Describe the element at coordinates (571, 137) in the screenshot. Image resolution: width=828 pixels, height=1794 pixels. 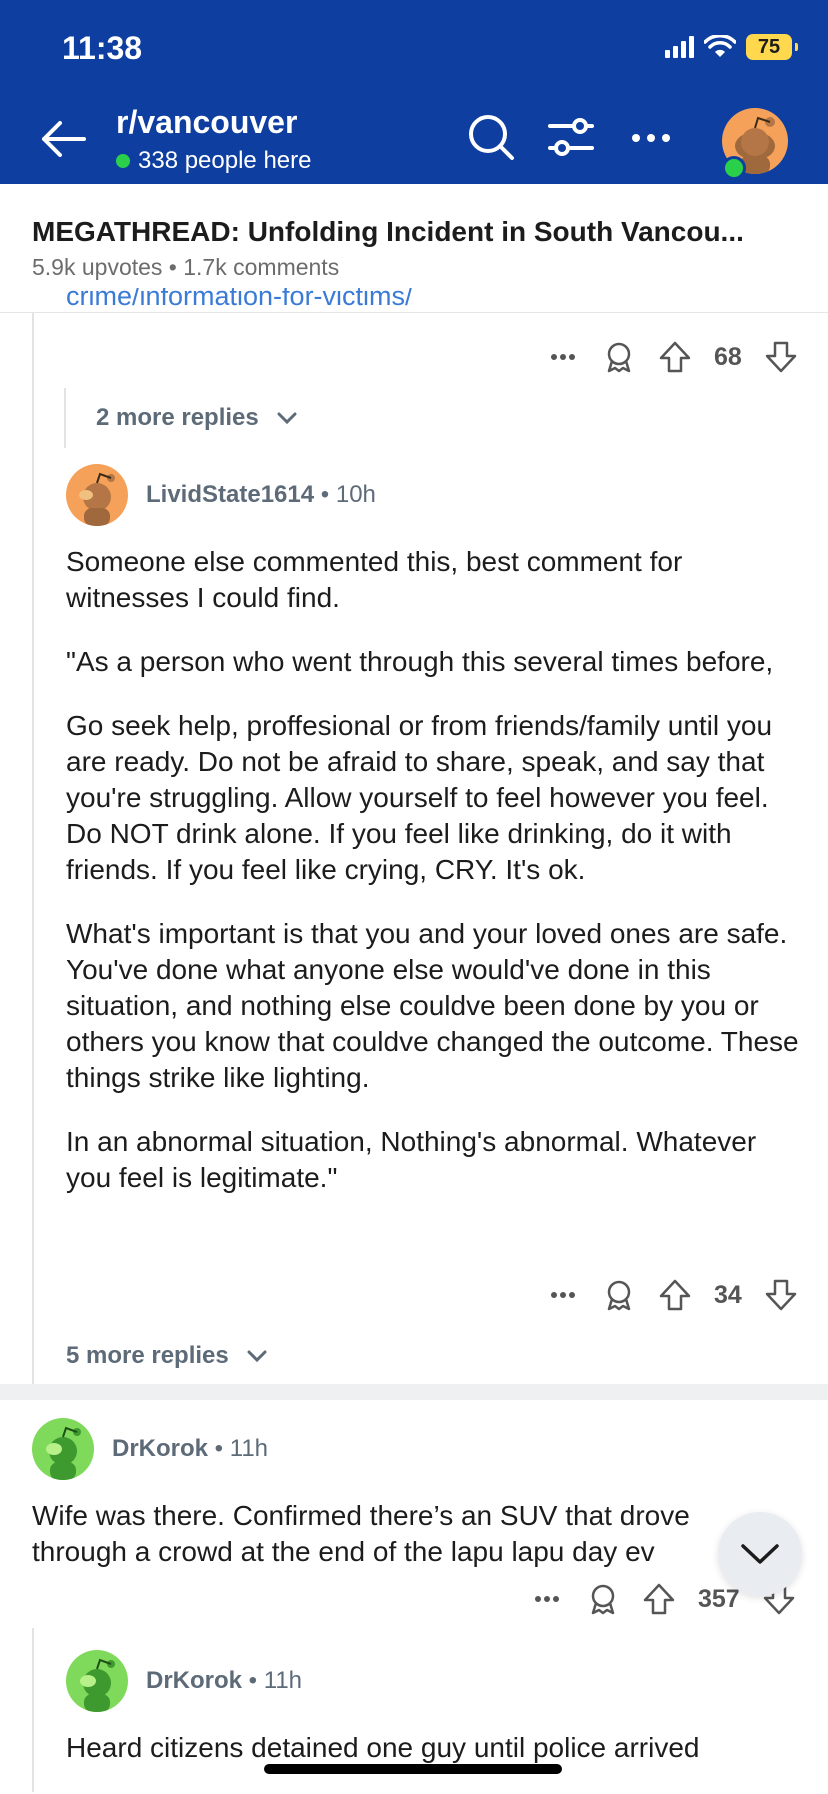
I see `filter-icon` at that location.